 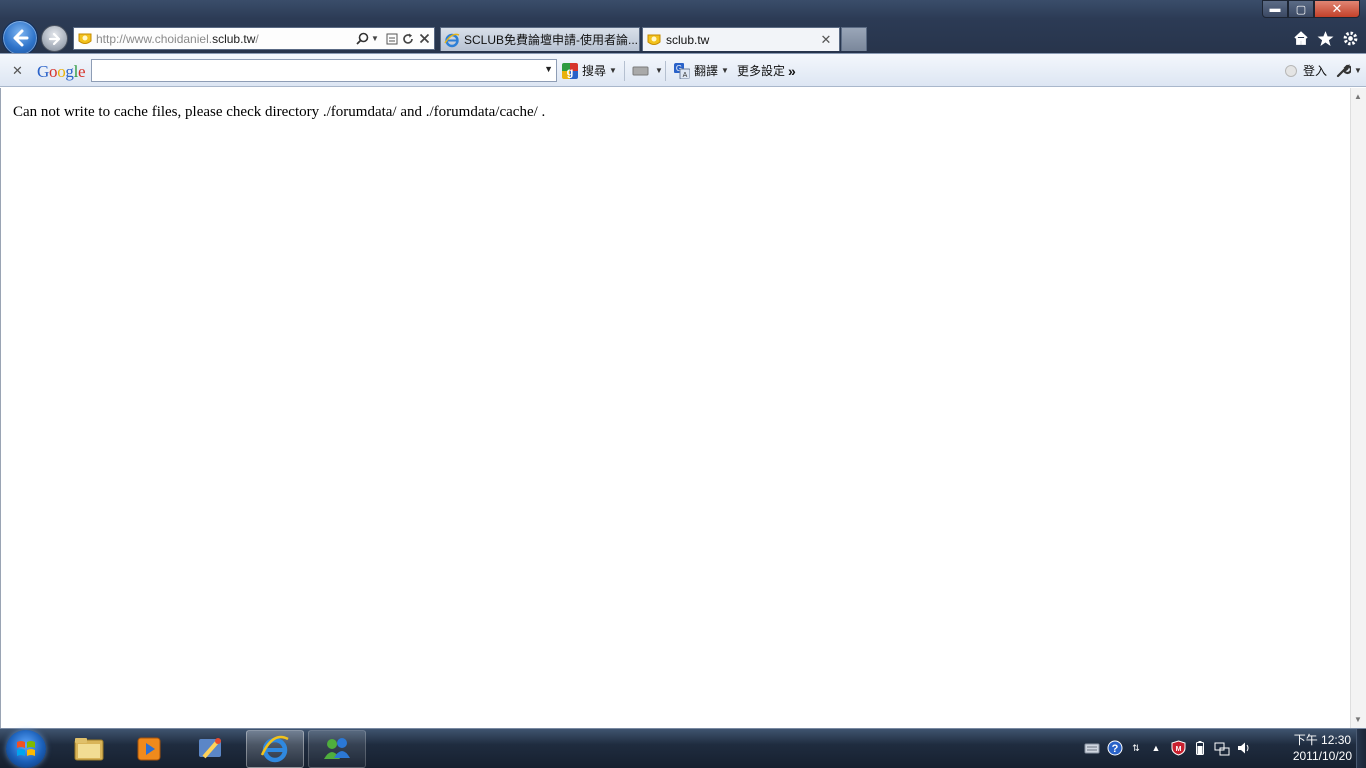 What do you see at coordinates (683, 748) in the screenshot?
I see `taskbar: ? ⇅ ▲ M 下午 12:30 2011/10/20` at bounding box center [683, 748].